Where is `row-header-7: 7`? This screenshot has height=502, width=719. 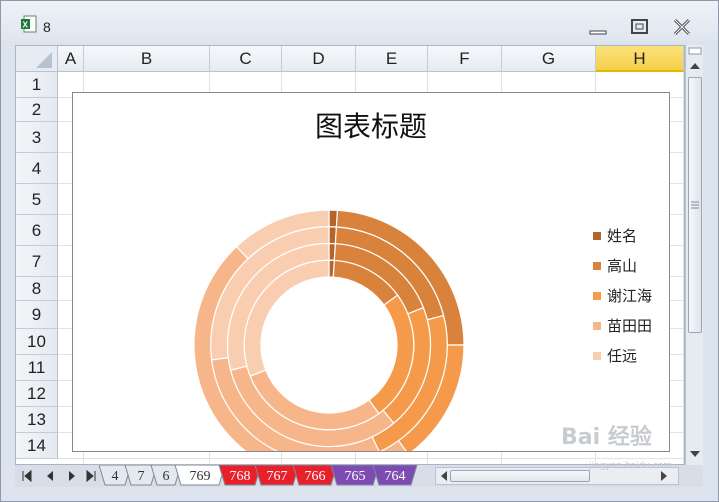 row-header-7: 7 is located at coordinates (37, 261).